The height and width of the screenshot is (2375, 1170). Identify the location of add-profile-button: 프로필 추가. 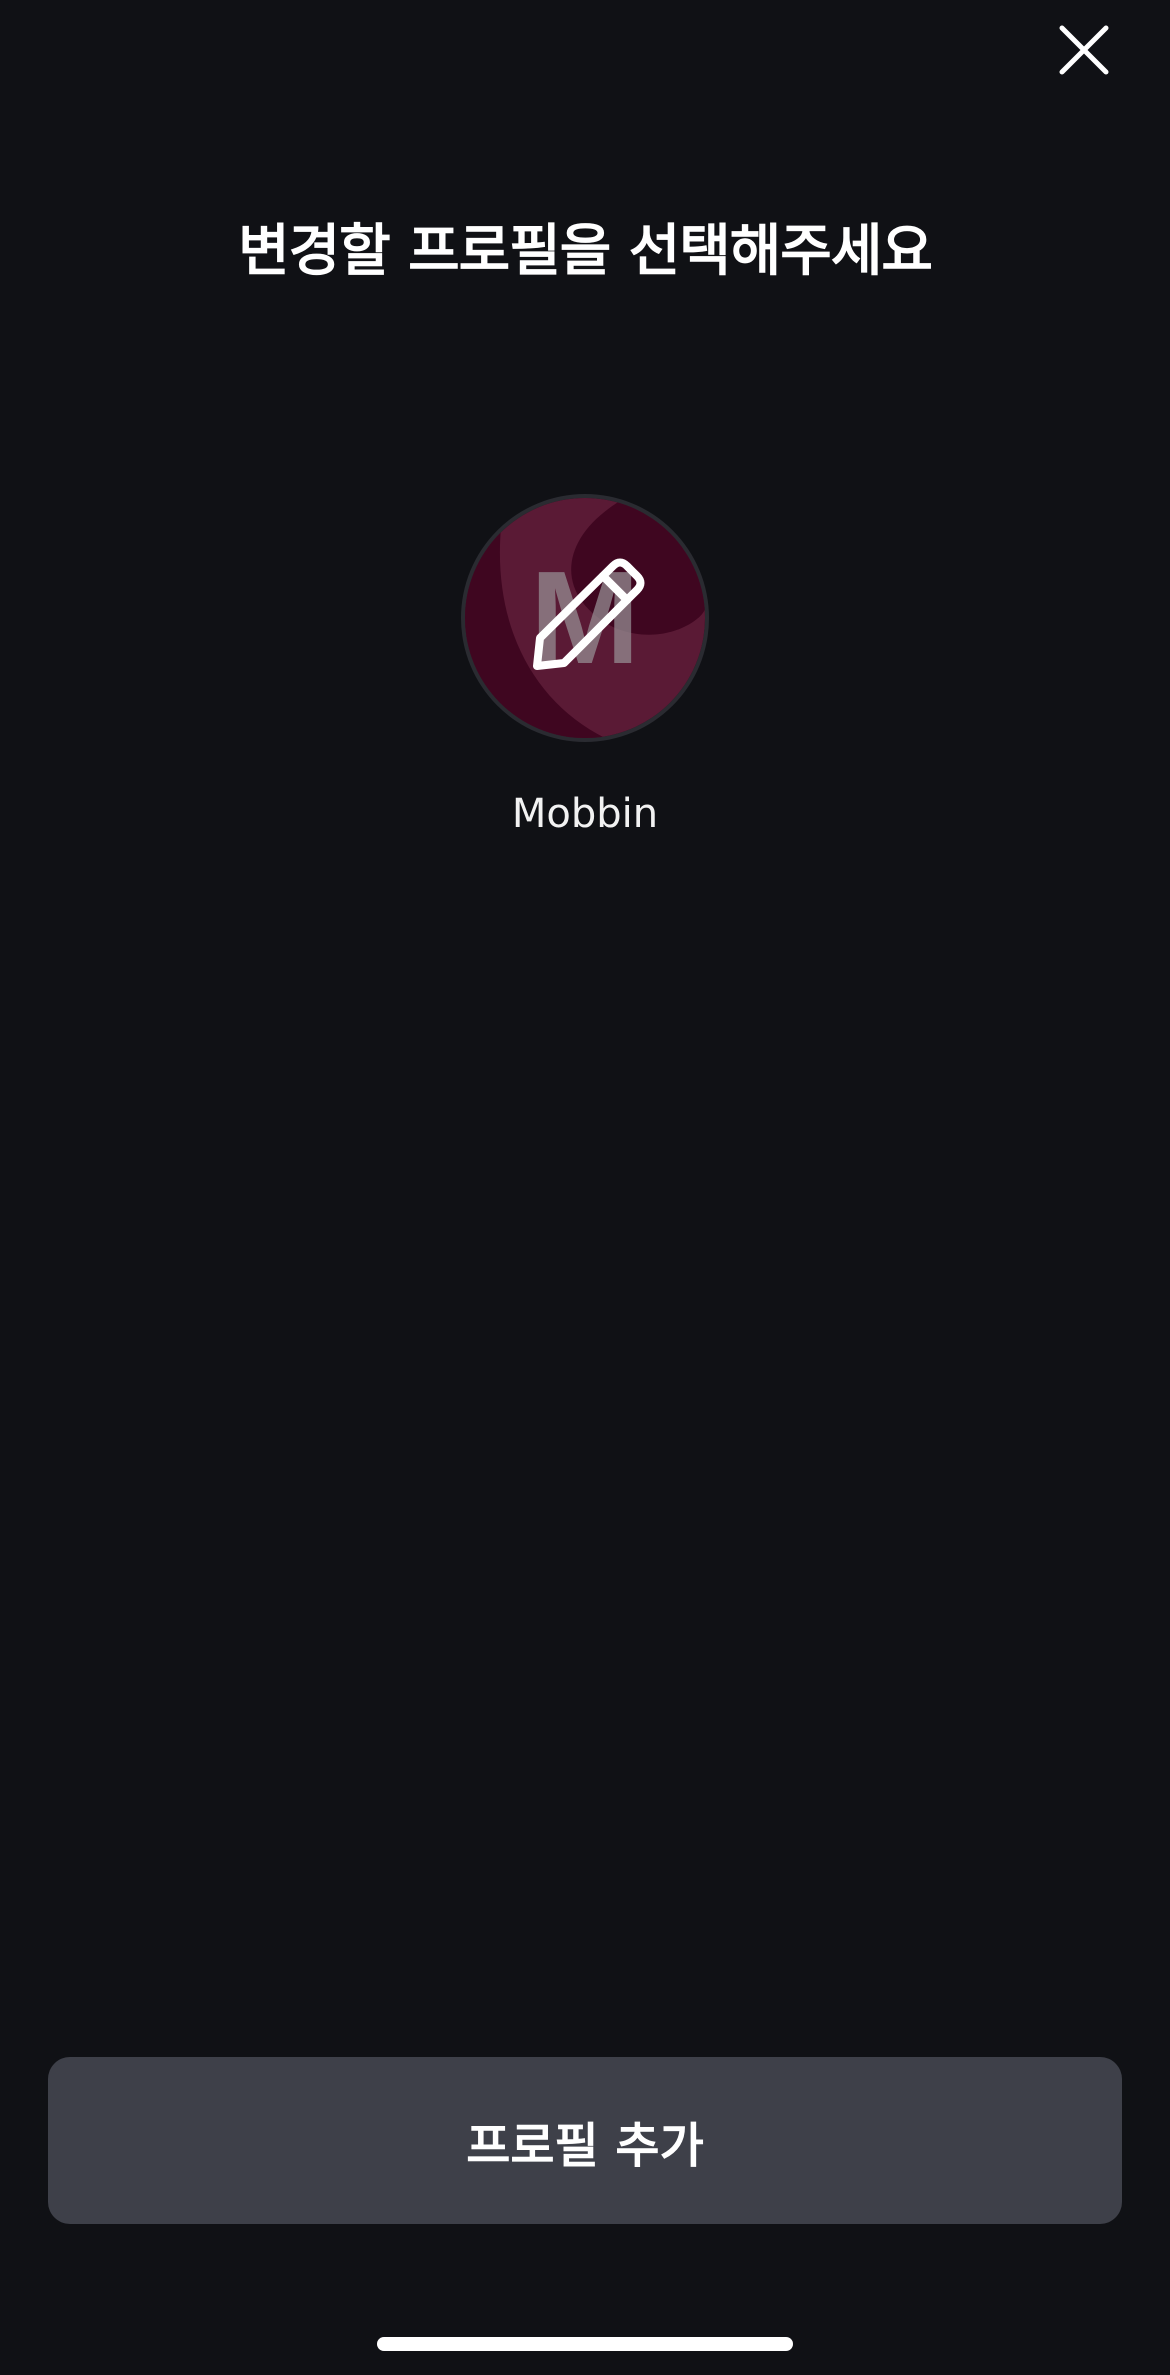
(585, 2140).